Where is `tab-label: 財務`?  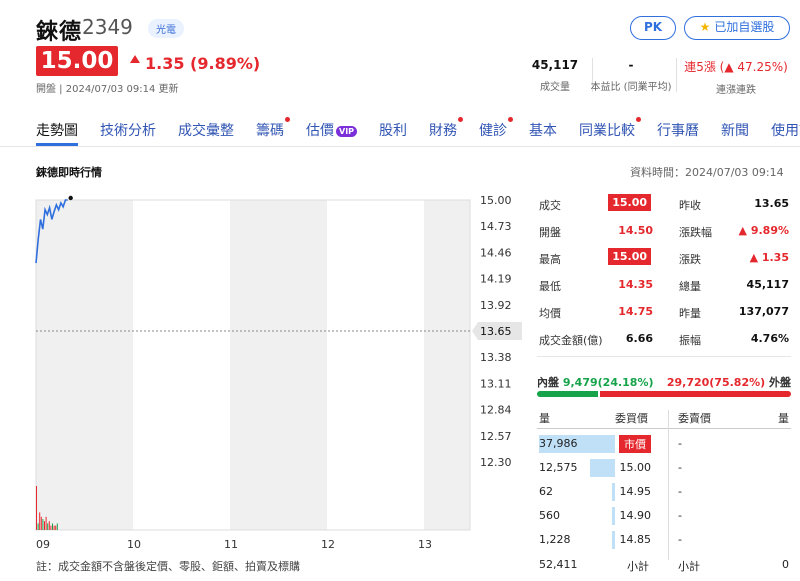 tab-label: 財務 is located at coordinates (443, 131).